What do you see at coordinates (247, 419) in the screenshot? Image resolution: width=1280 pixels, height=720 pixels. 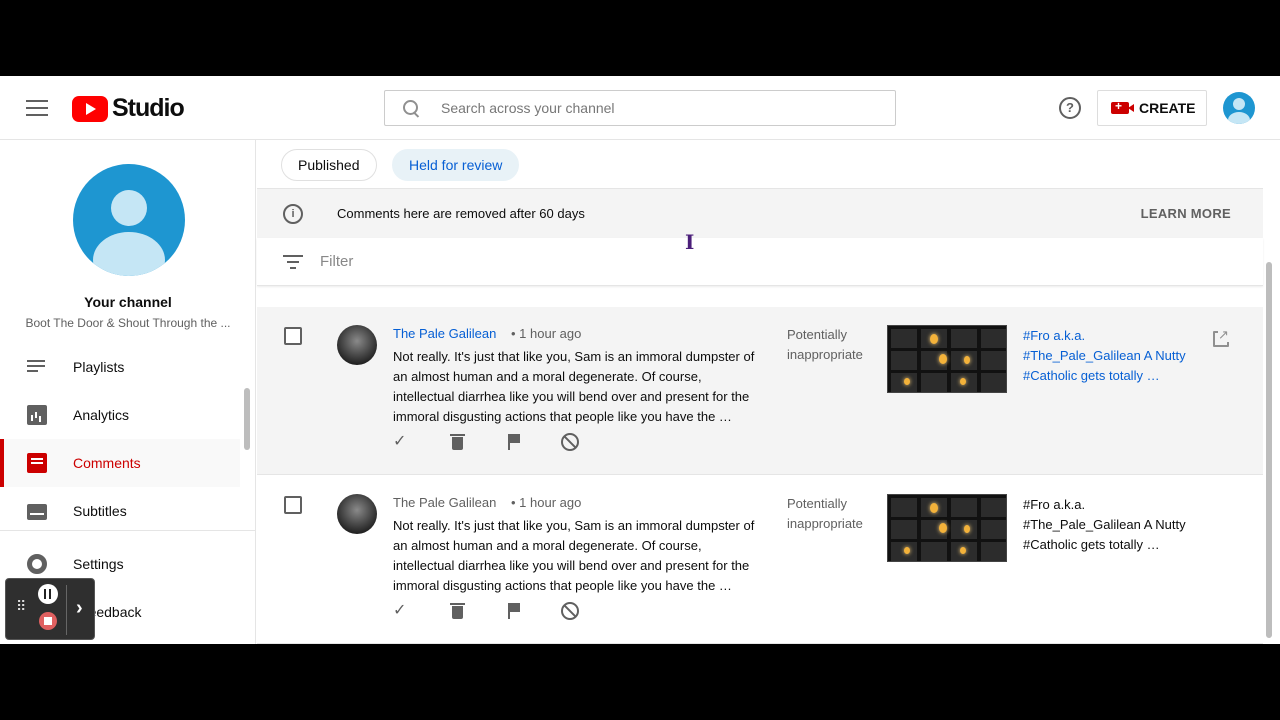 I see `sidebar-scrollbar` at bounding box center [247, 419].